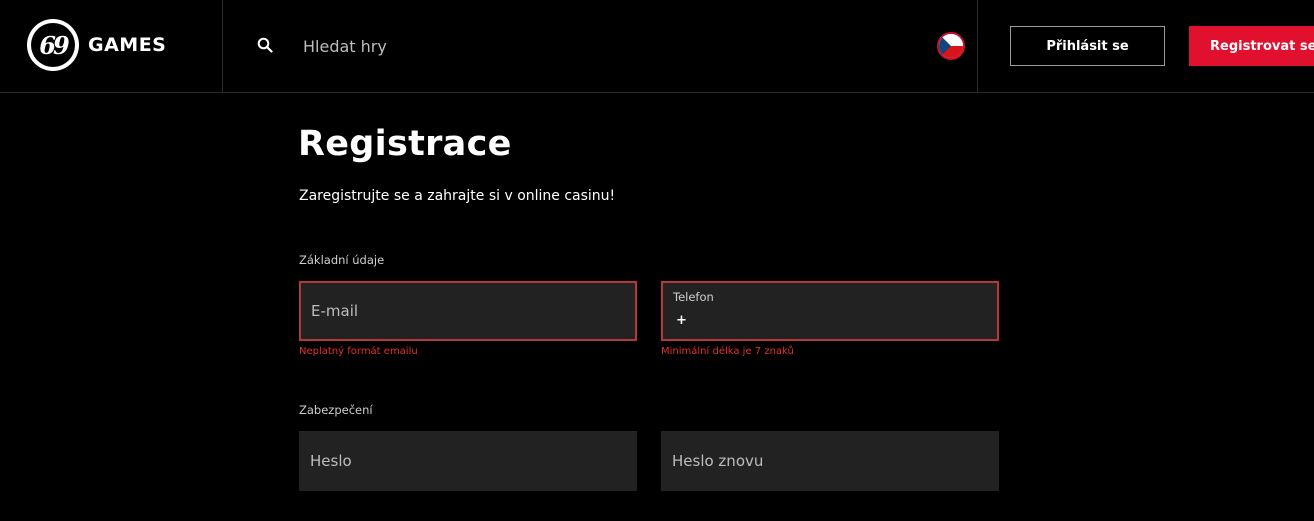  I want to click on site-logo: 69 GAMES, so click(96, 45).